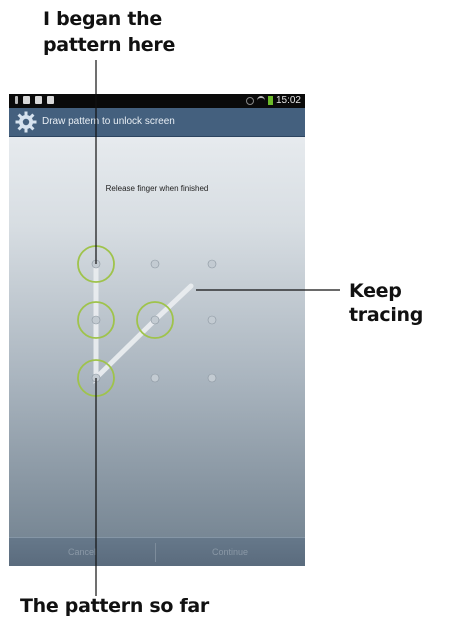  What do you see at coordinates (115, 606) in the screenshot?
I see `callout-pattern-so-far: The pattern so far` at bounding box center [115, 606].